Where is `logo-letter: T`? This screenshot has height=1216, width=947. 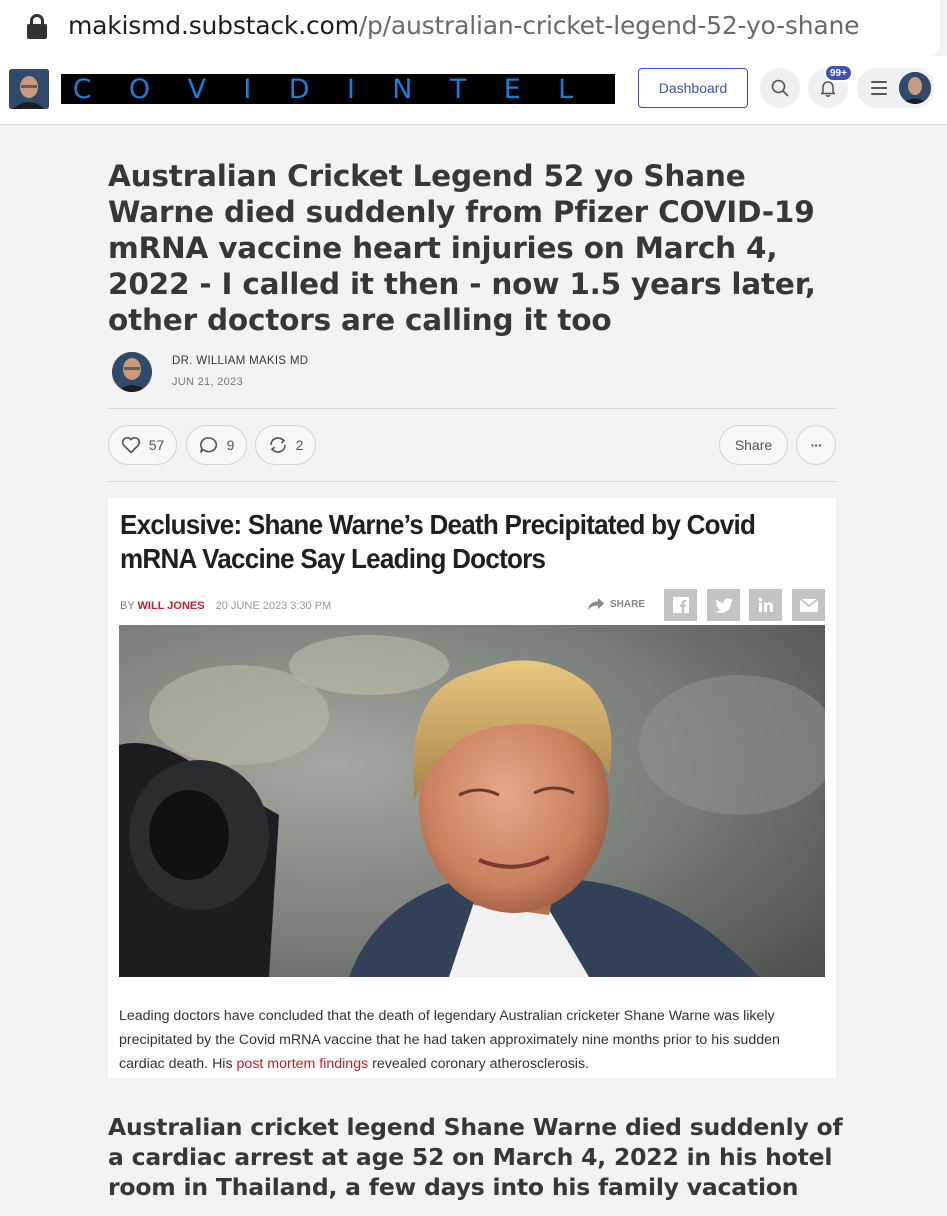 logo-letter: T is located at coordinates (473, 89).